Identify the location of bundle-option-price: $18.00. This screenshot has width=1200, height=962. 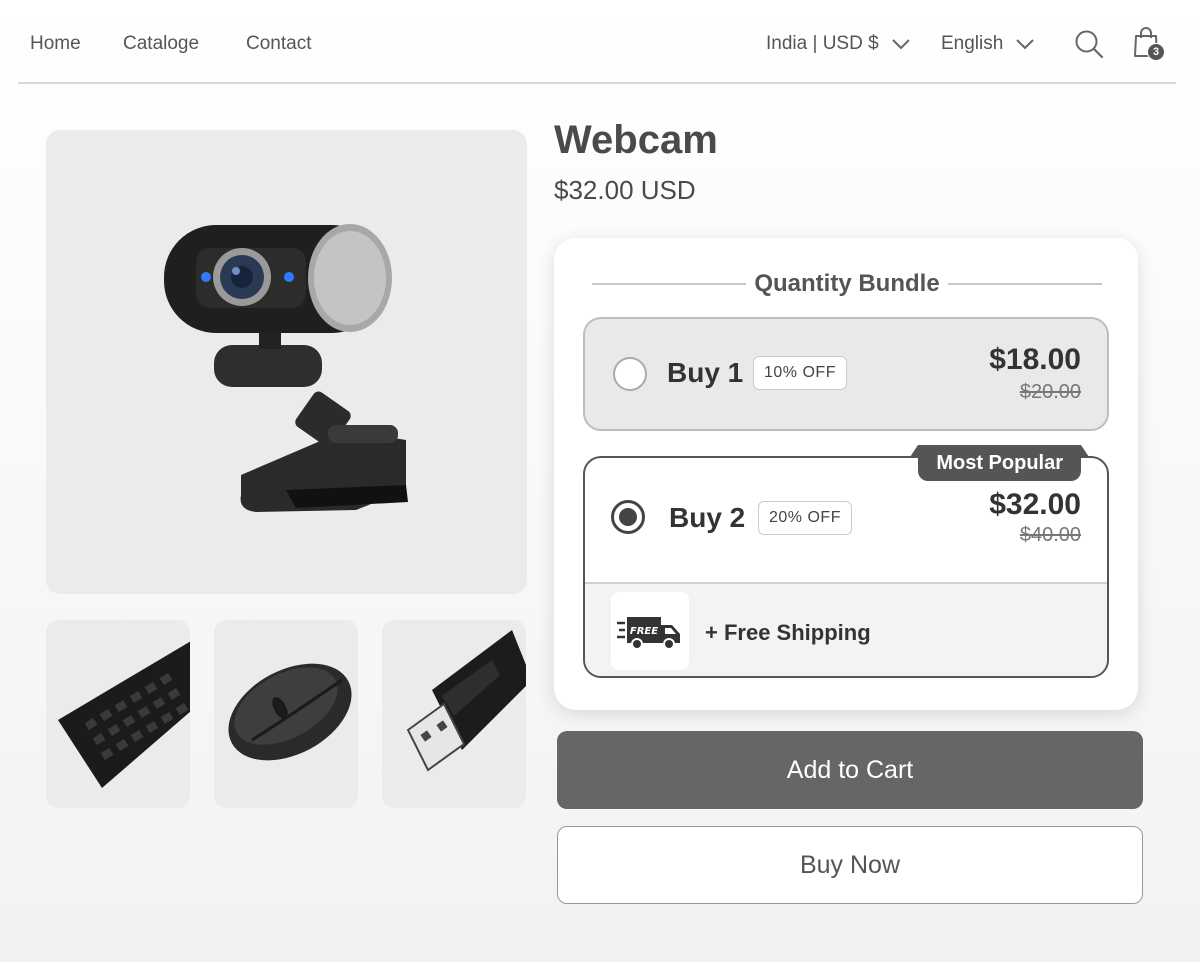
(1035, 359).